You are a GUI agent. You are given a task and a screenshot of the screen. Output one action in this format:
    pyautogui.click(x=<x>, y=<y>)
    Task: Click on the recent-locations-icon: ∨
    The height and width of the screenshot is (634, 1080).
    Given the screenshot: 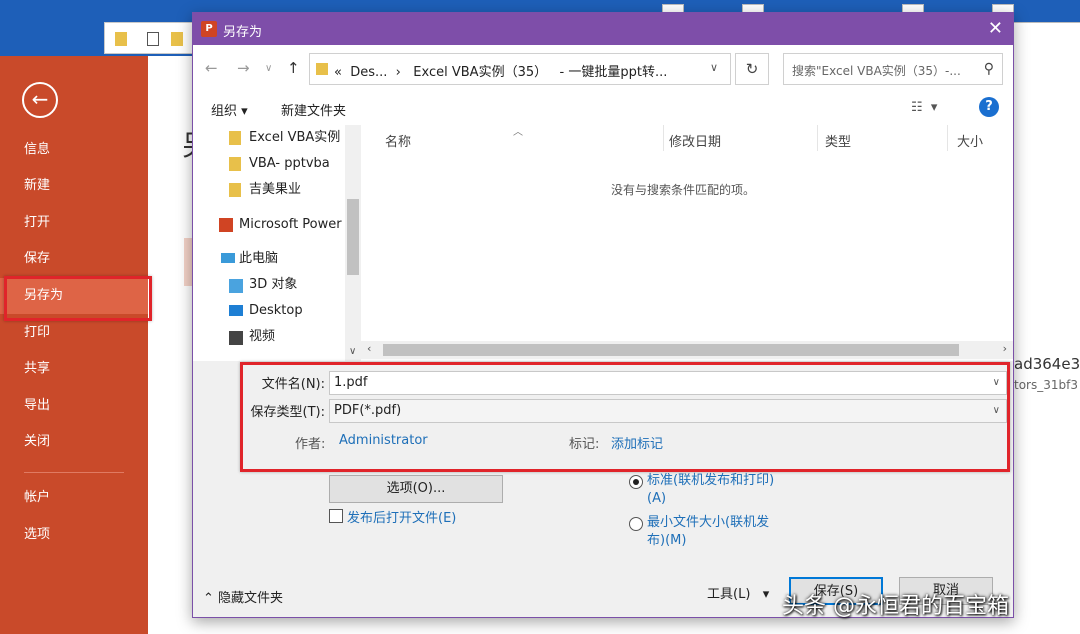 What is the action you would take?
    pyautogui.click(x=268, y=68)
    